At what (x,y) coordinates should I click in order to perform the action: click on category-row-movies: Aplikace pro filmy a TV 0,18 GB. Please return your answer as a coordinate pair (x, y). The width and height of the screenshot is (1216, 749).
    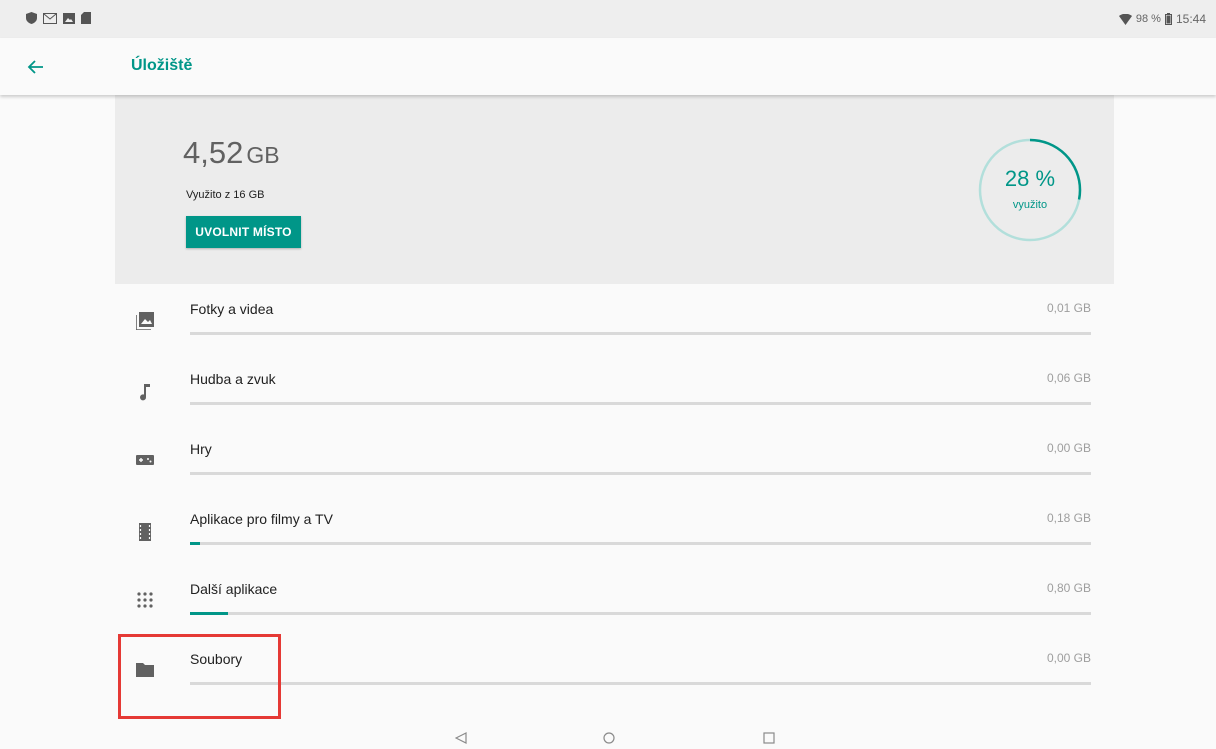
    Looking at the image, I should click on (614, 530).